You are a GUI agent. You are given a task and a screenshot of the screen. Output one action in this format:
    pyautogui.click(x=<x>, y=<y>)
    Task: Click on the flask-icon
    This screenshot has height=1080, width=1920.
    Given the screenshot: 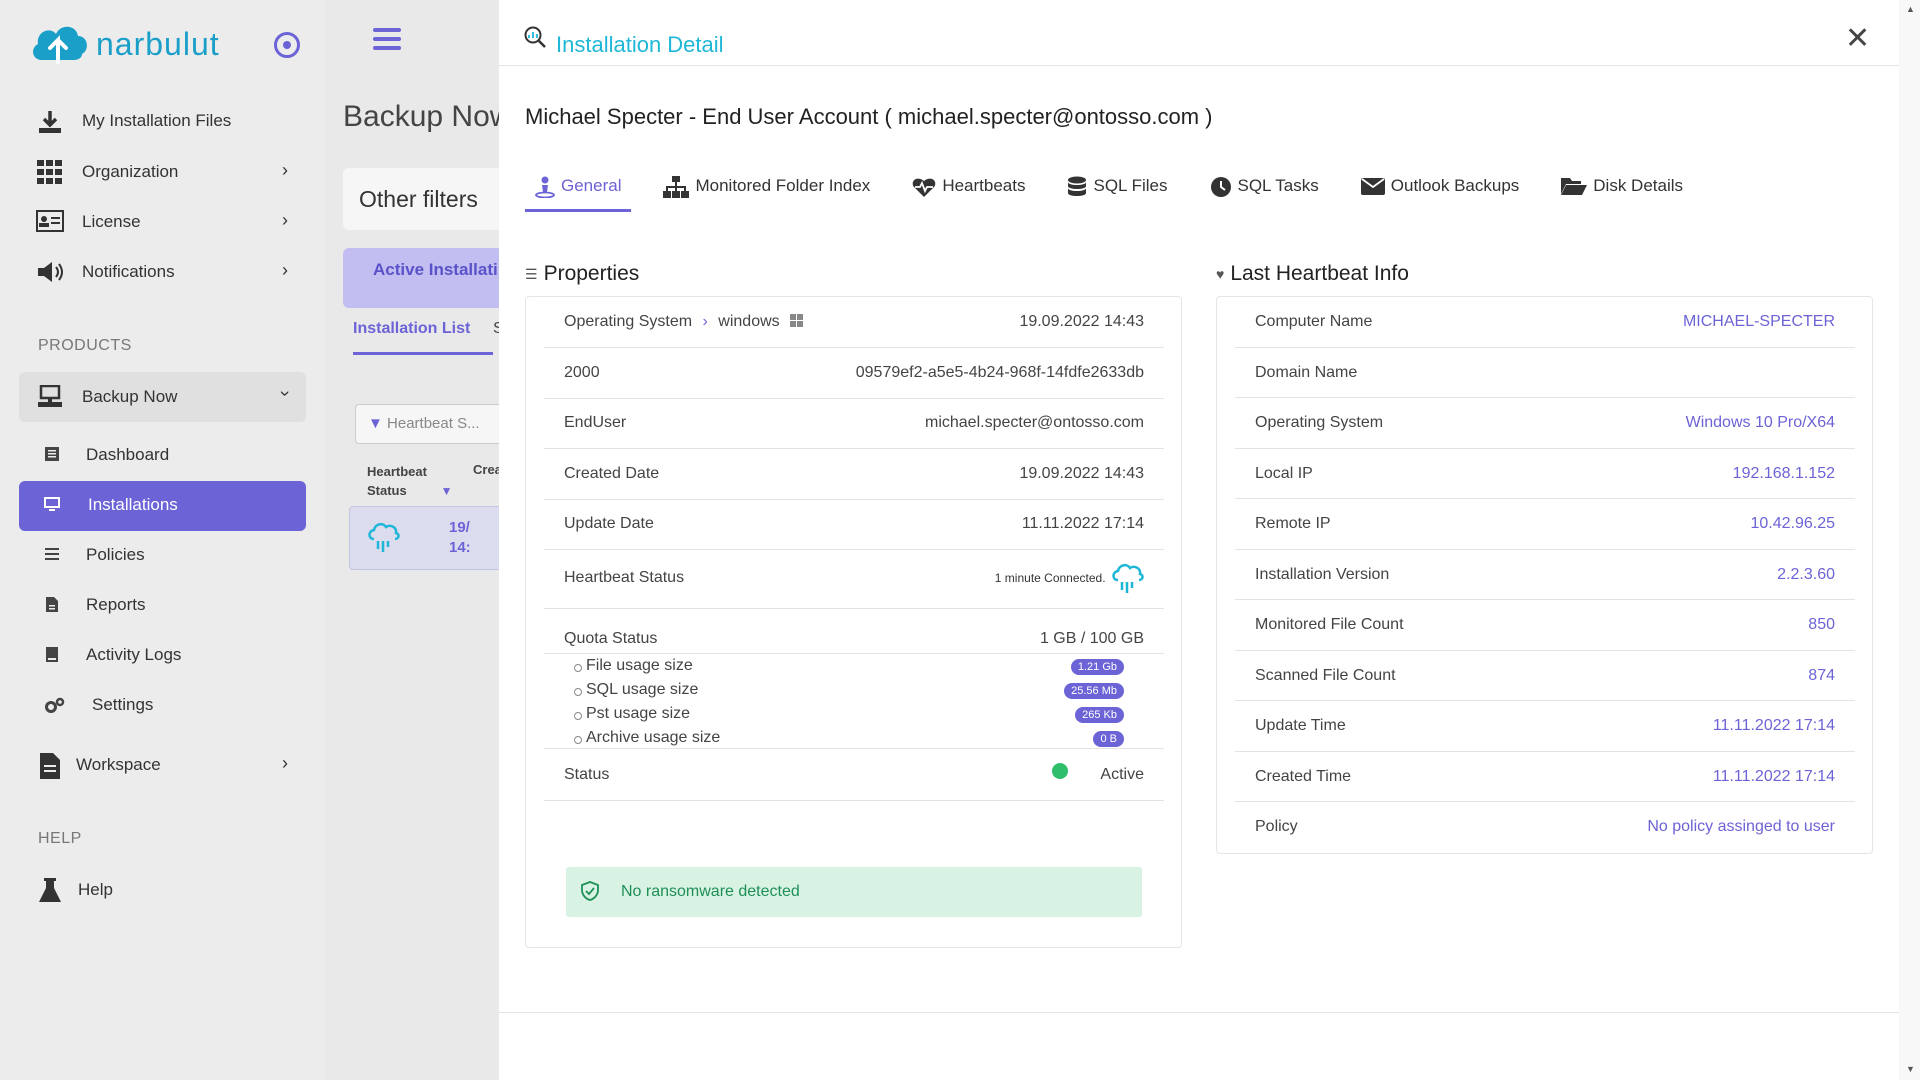 What is the action you would take?
    pyautogui.click(x=50, y=890)
    